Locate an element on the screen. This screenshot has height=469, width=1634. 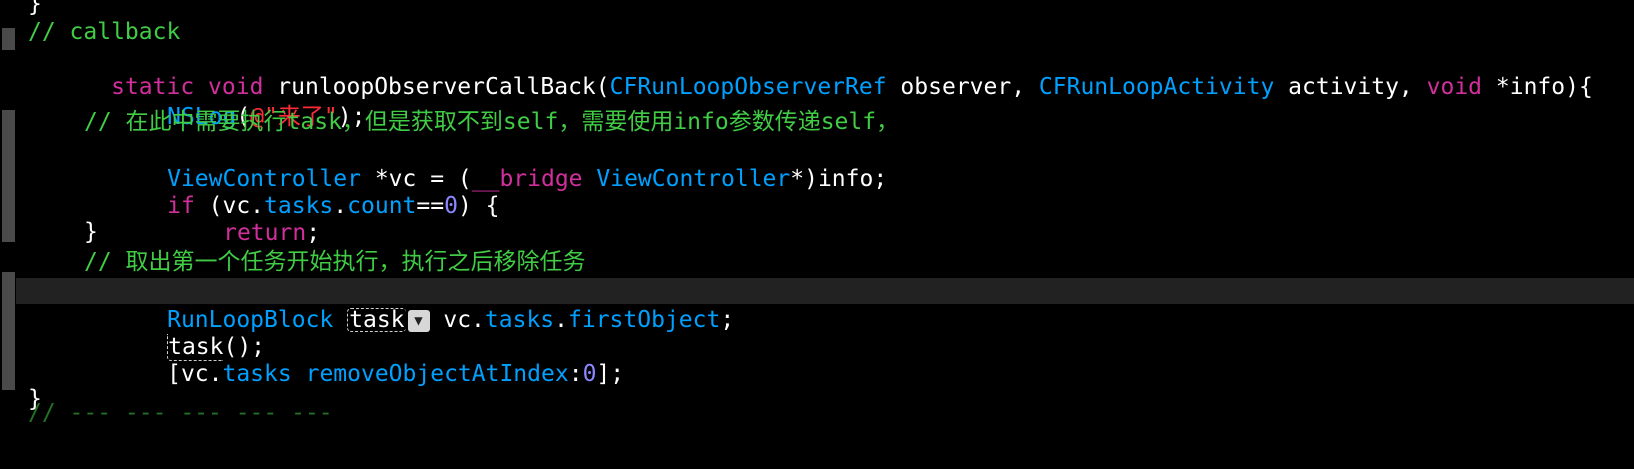
code-line: return; is located at coordinates (825, 218).